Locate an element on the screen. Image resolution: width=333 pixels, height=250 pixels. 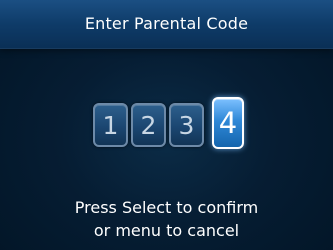
screen-title: Enter Parental Code is located at coordinates (166, 23).